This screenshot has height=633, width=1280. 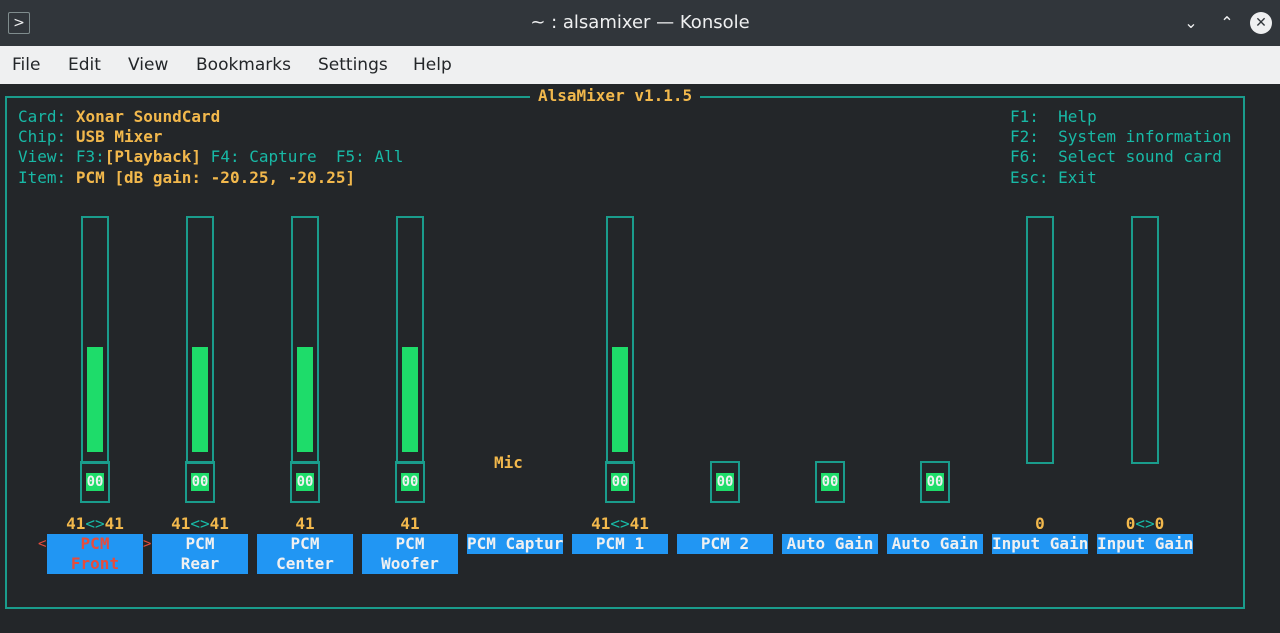 What do you see at coordinates (305, 554) in the screenshot?
I see `channel-label: PCM Center` at bounding box center [305, 554].